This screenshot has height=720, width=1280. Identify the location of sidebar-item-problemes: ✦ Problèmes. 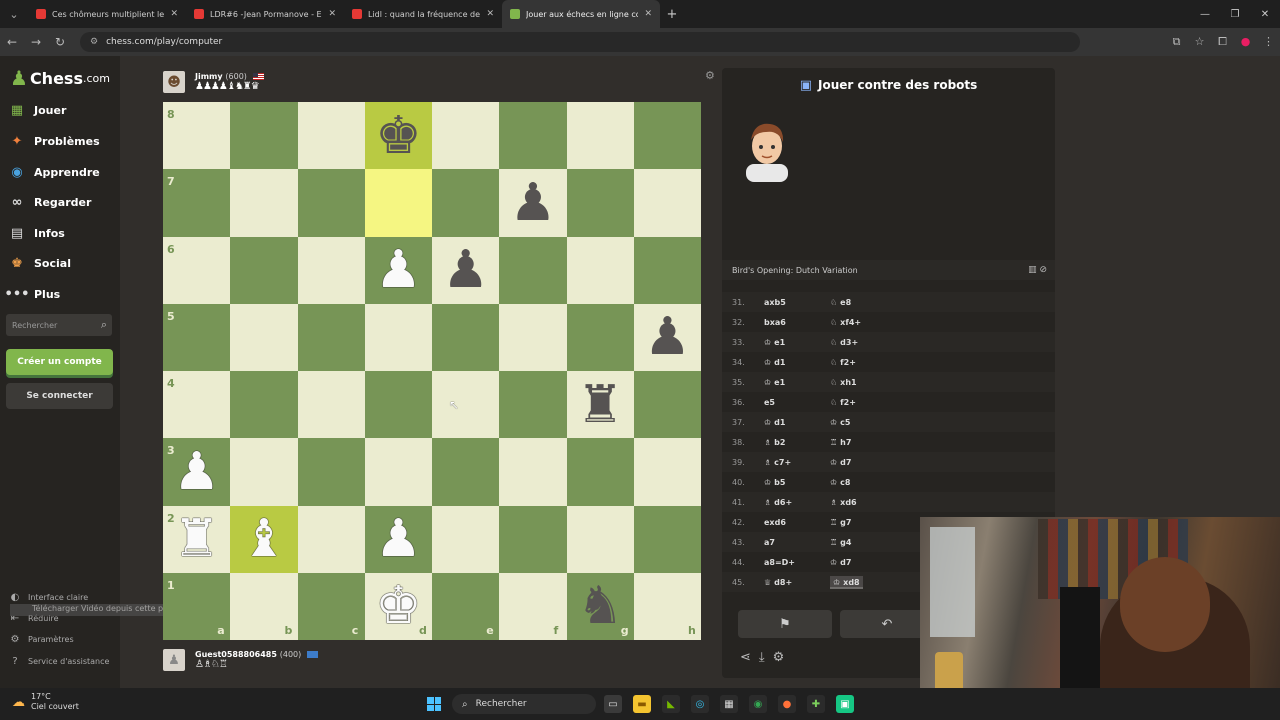
(54, 141).